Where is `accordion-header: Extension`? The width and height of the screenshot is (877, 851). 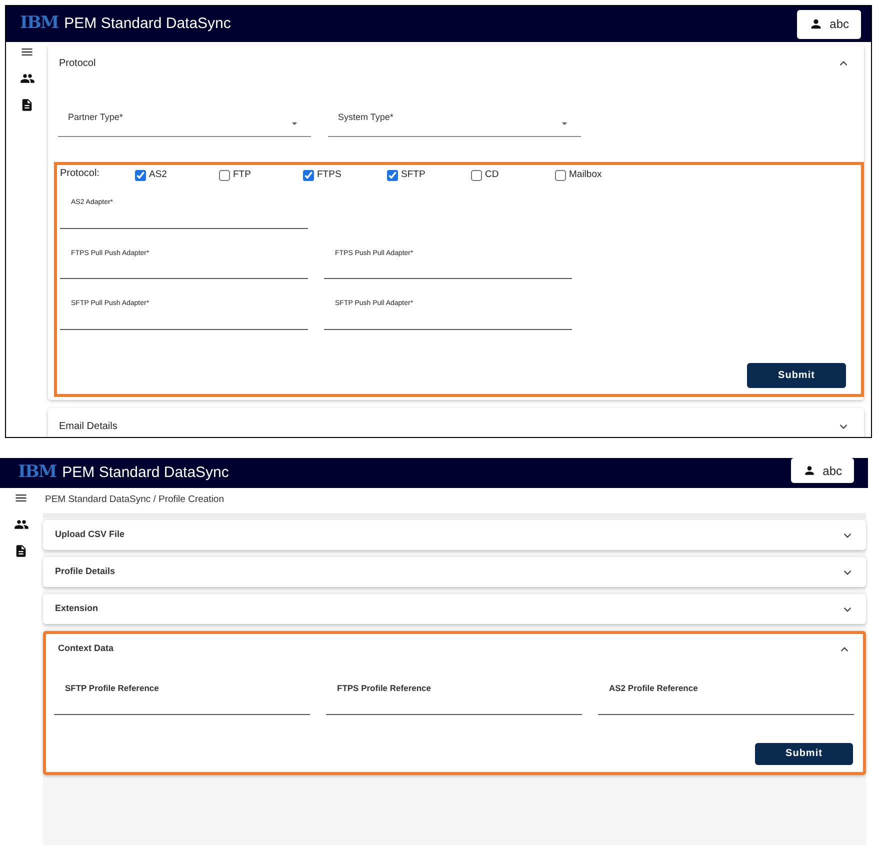 accordion-header: Extension is located at coordinates (454, 609).